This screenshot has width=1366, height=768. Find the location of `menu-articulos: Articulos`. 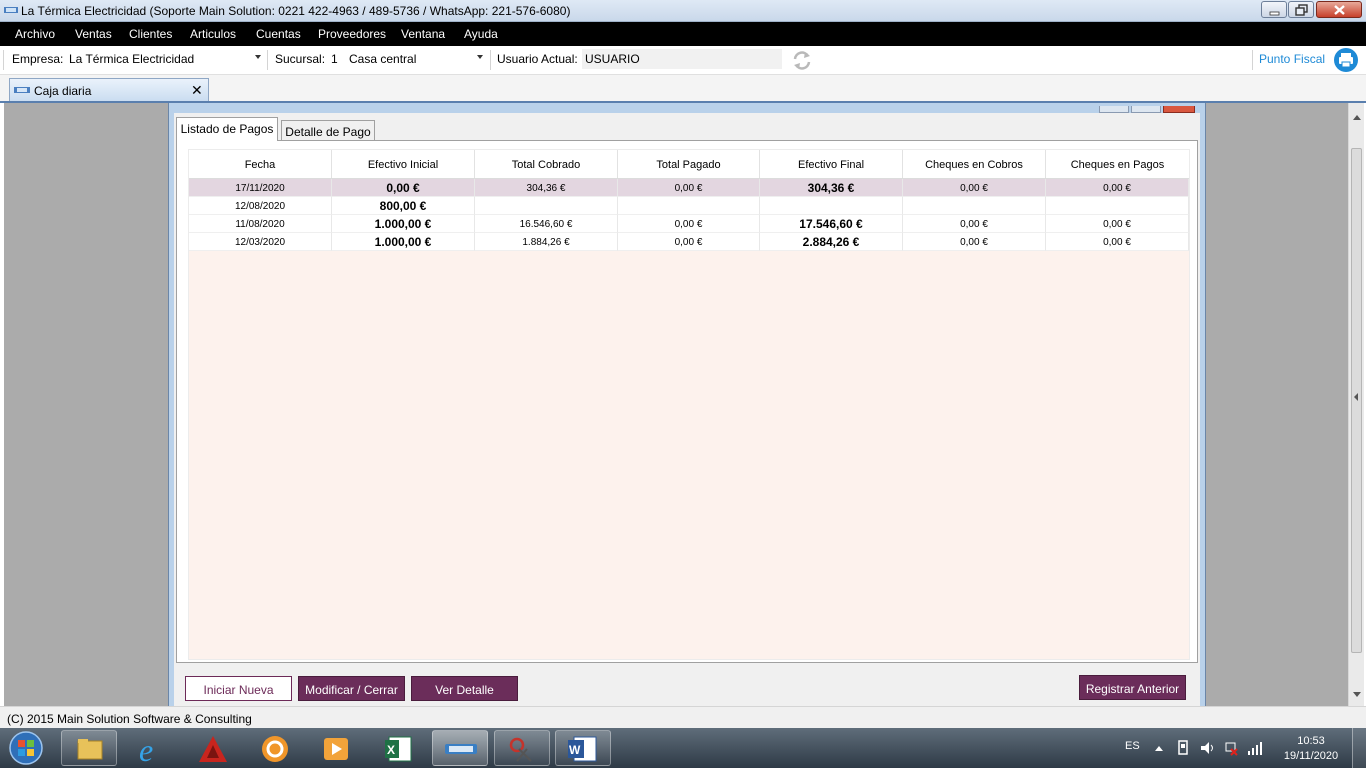

menu-articulos: Articulos is located at coordinates (213, 34).